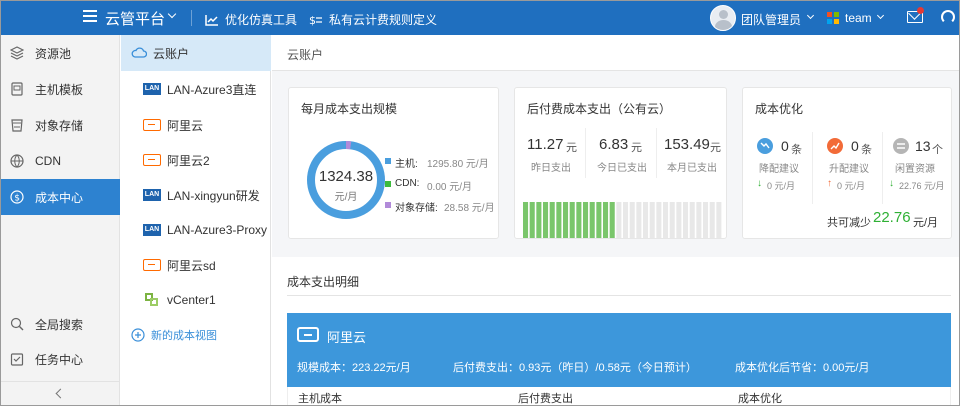  I want to click on legend-cdn-value: 0.00 元/月, so click(450, 187).